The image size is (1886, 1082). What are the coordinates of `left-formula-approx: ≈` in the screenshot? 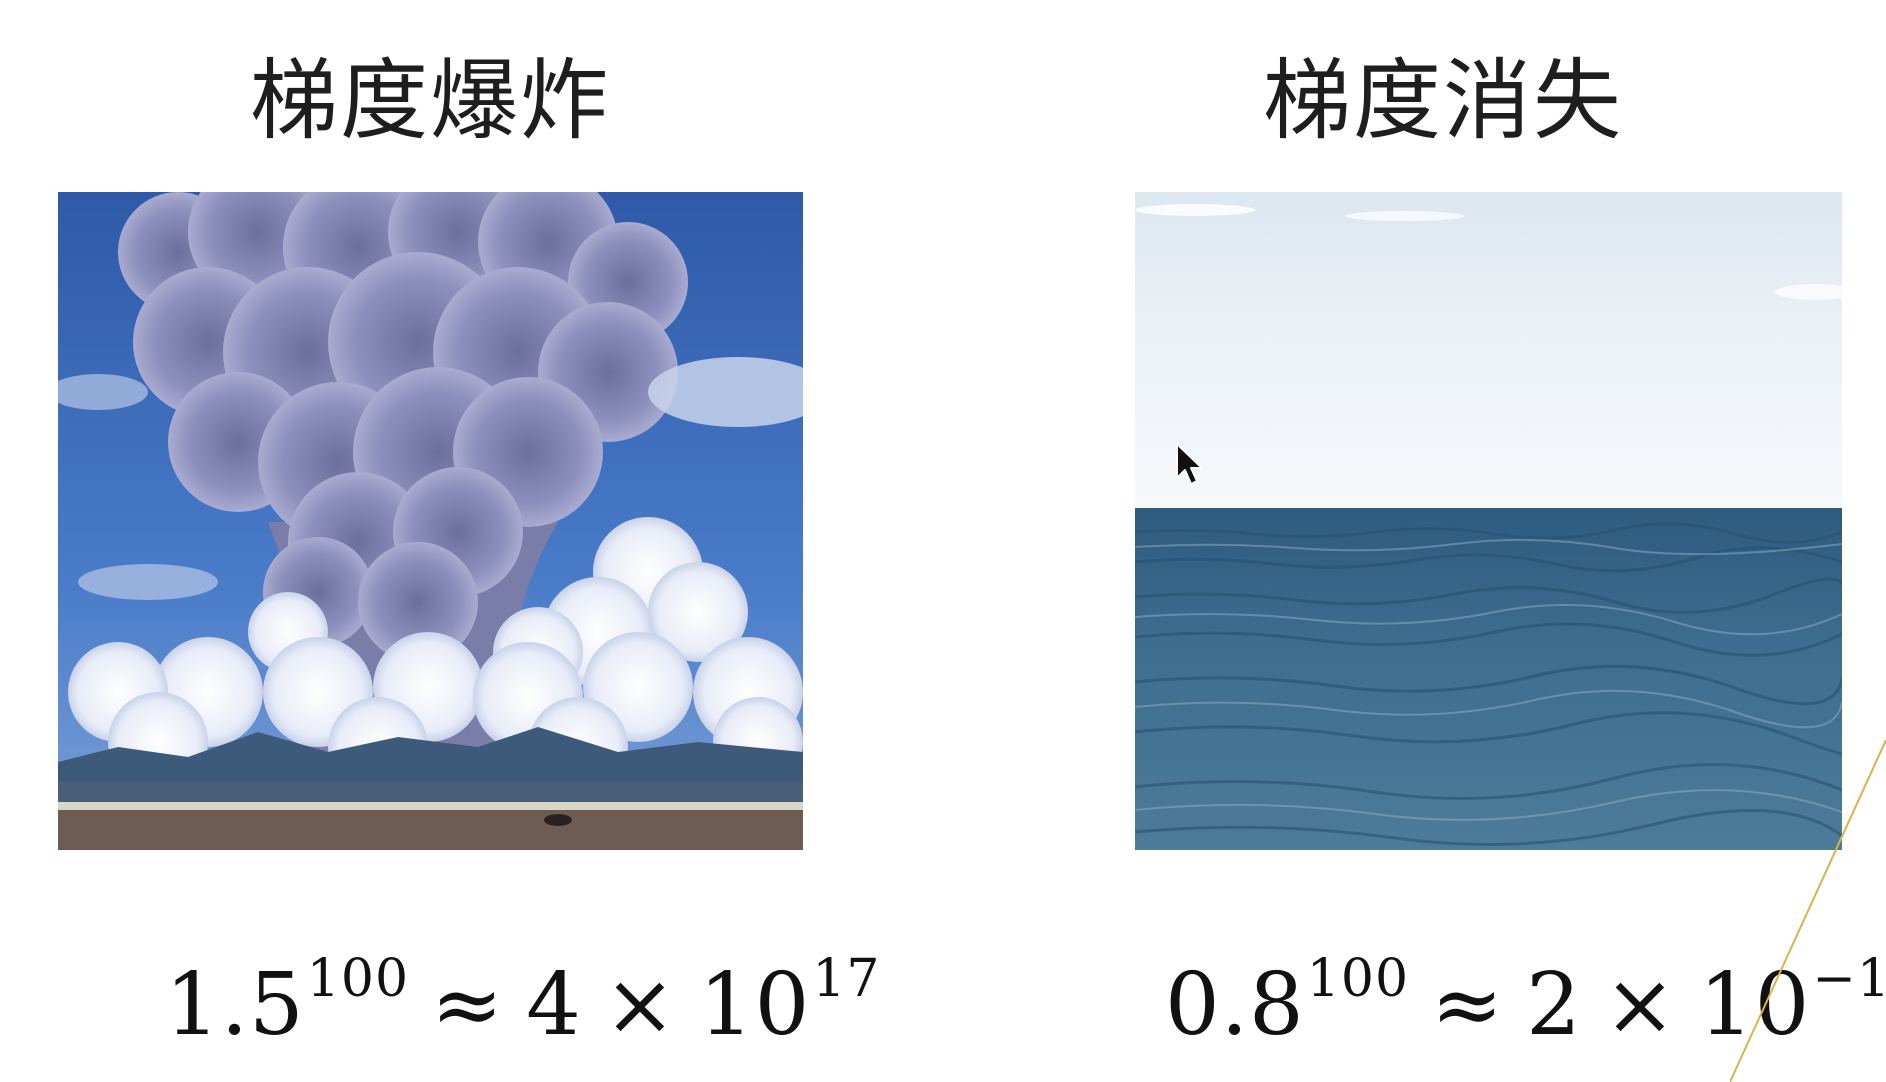 It's located at (468, 1005).